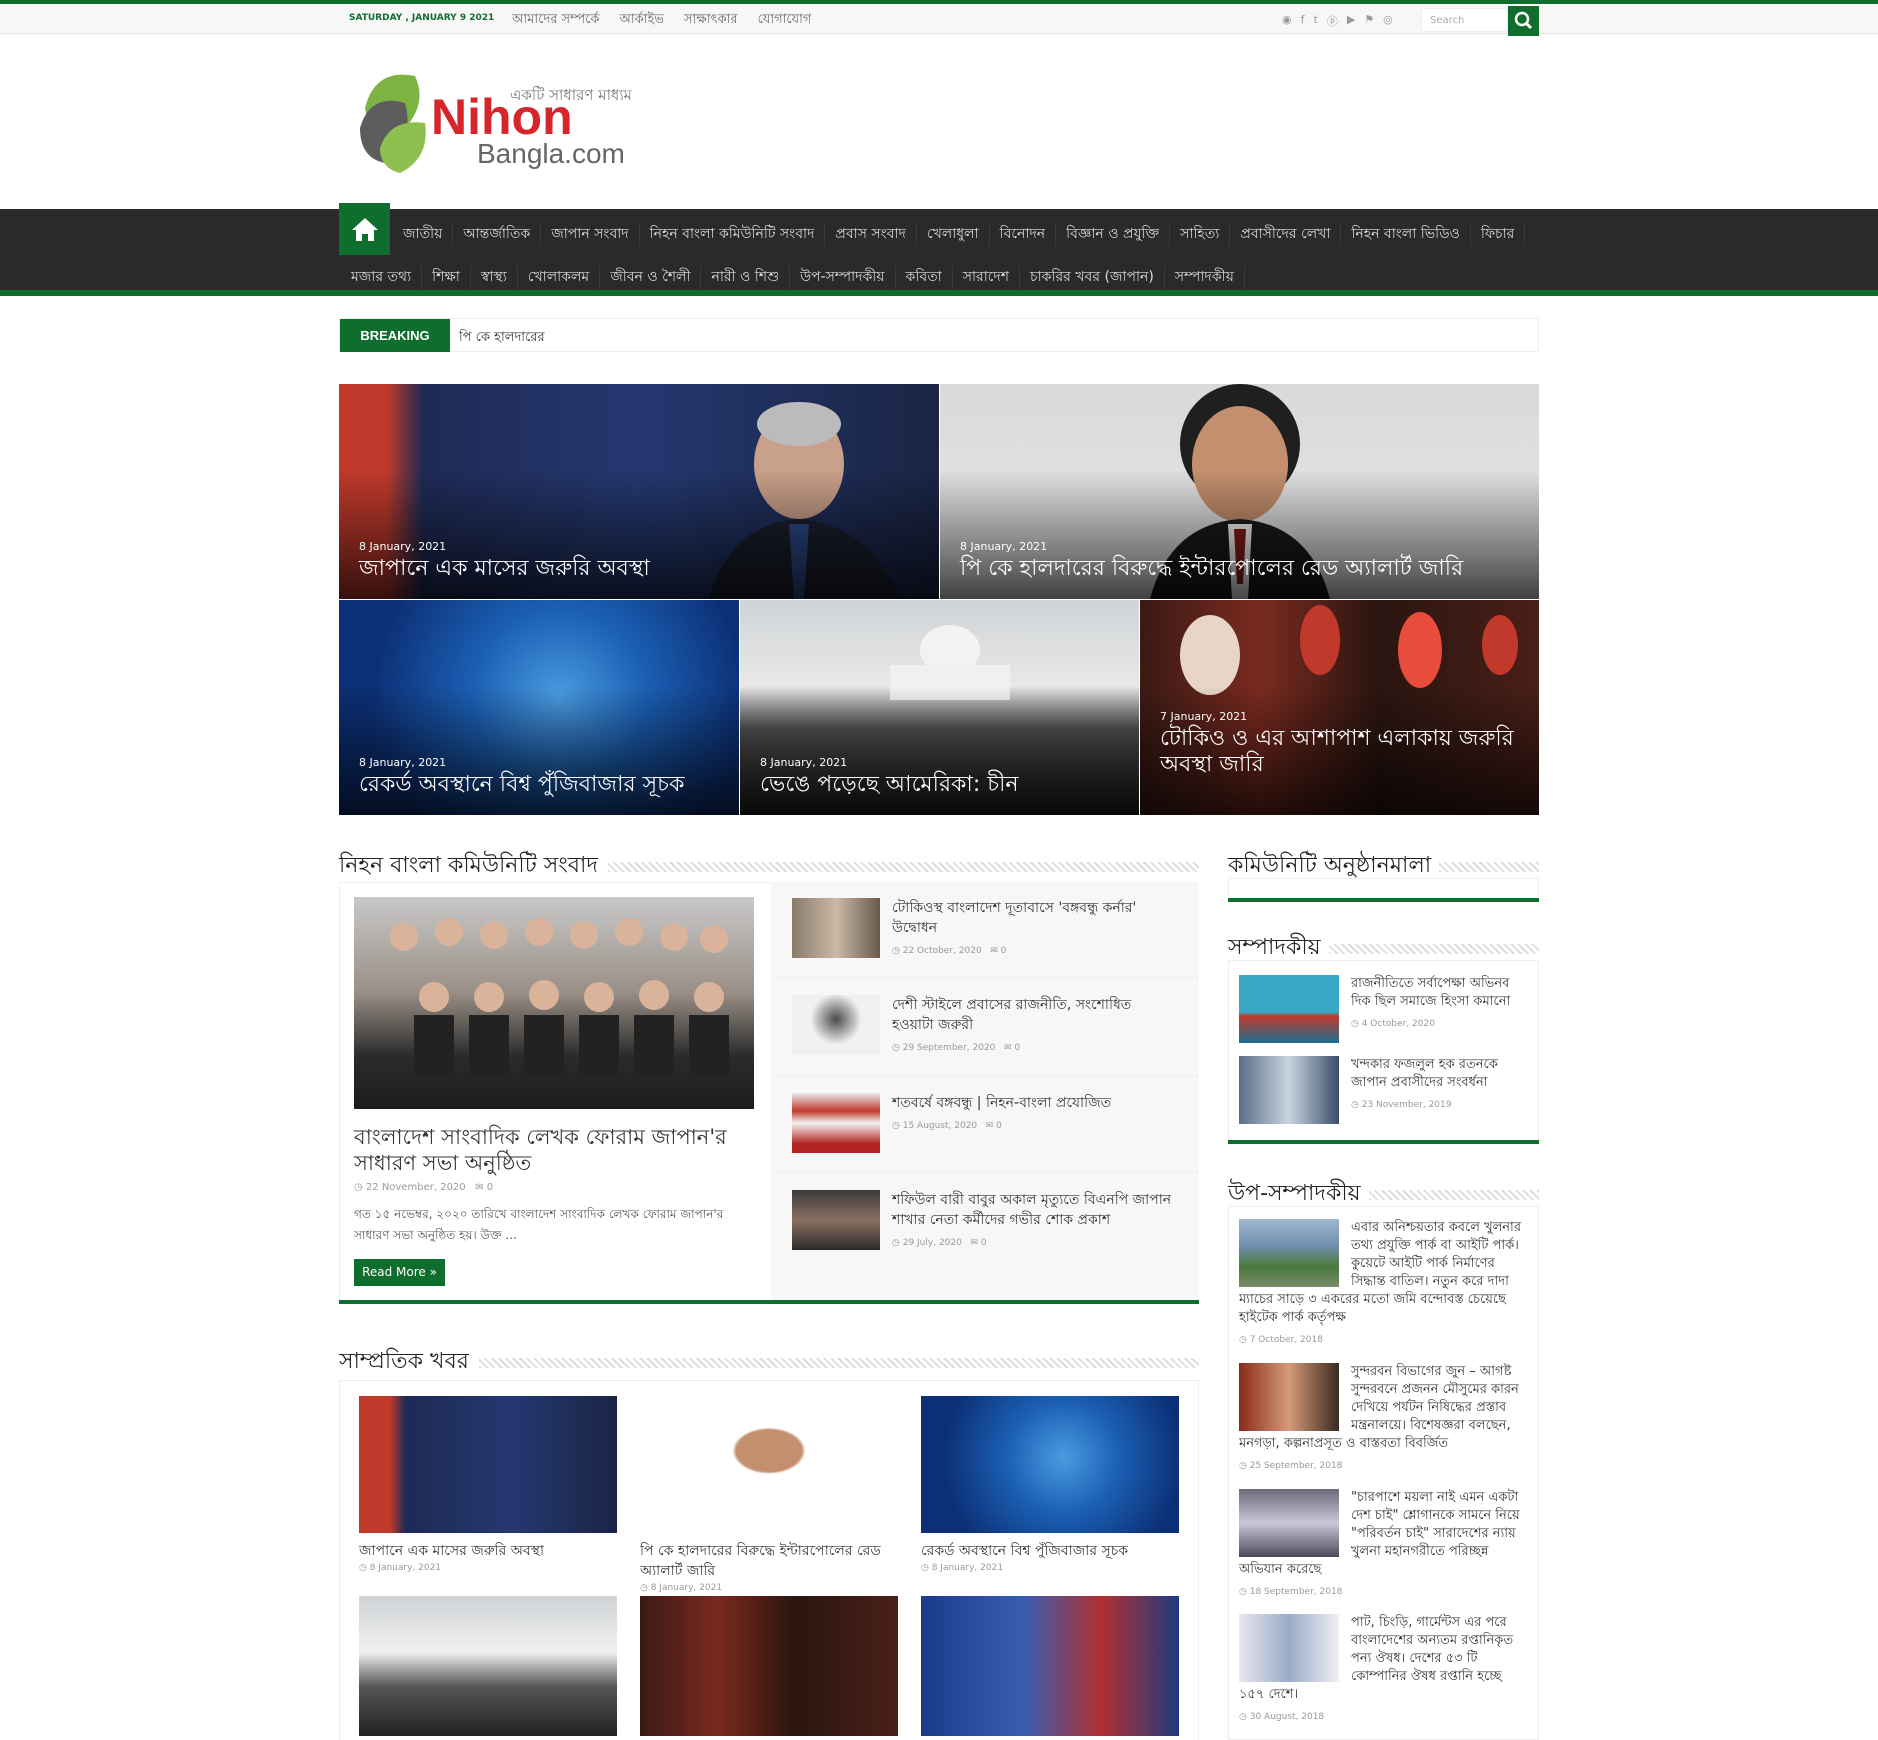  What do you see at coordinates (446, 277) in the screenshot?
I see `nav-item: শিক্ষা` at bounding box center [446, 277].